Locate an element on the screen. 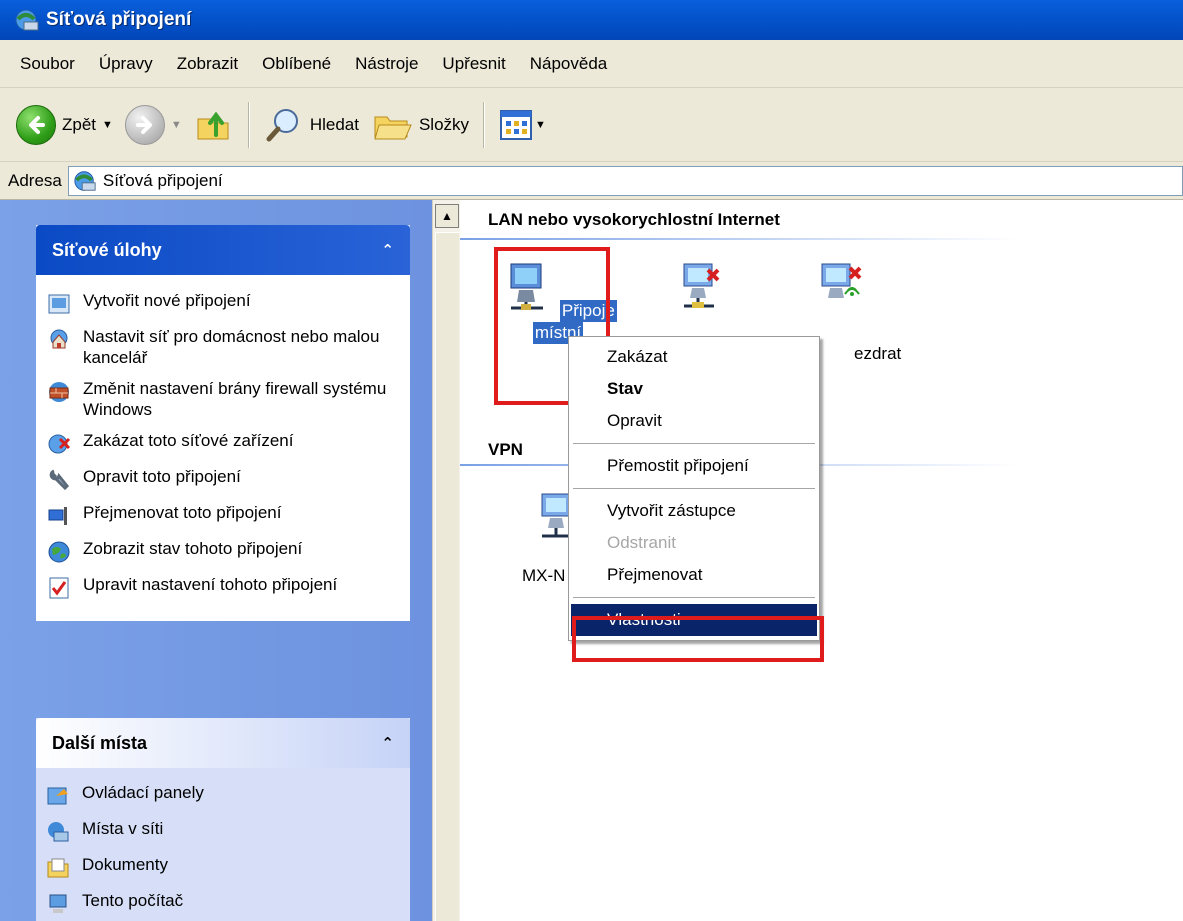 This screenshot has width=1183, height=921. scroll-track is located at coordinates (447, 576).